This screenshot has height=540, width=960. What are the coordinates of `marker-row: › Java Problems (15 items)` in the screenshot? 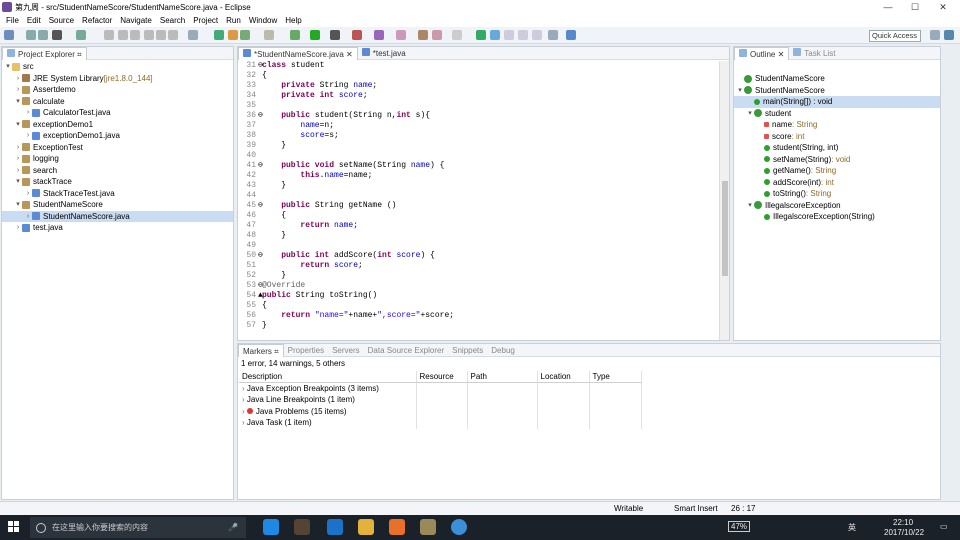 It's located at (440, 411).